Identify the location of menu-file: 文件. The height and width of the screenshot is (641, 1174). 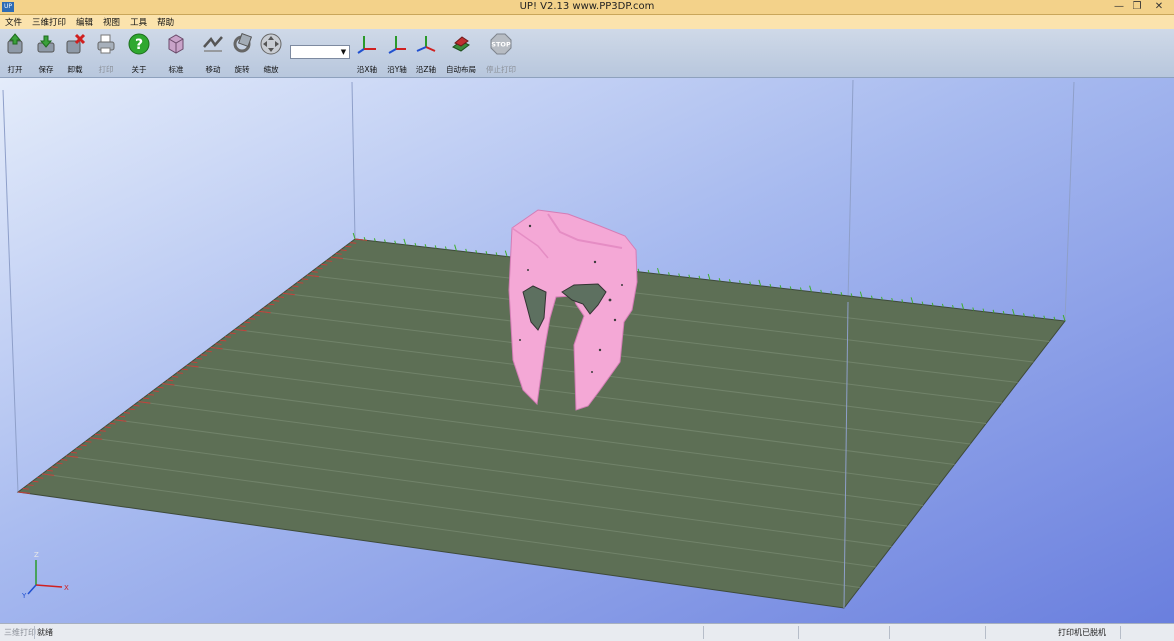
(13, 22).